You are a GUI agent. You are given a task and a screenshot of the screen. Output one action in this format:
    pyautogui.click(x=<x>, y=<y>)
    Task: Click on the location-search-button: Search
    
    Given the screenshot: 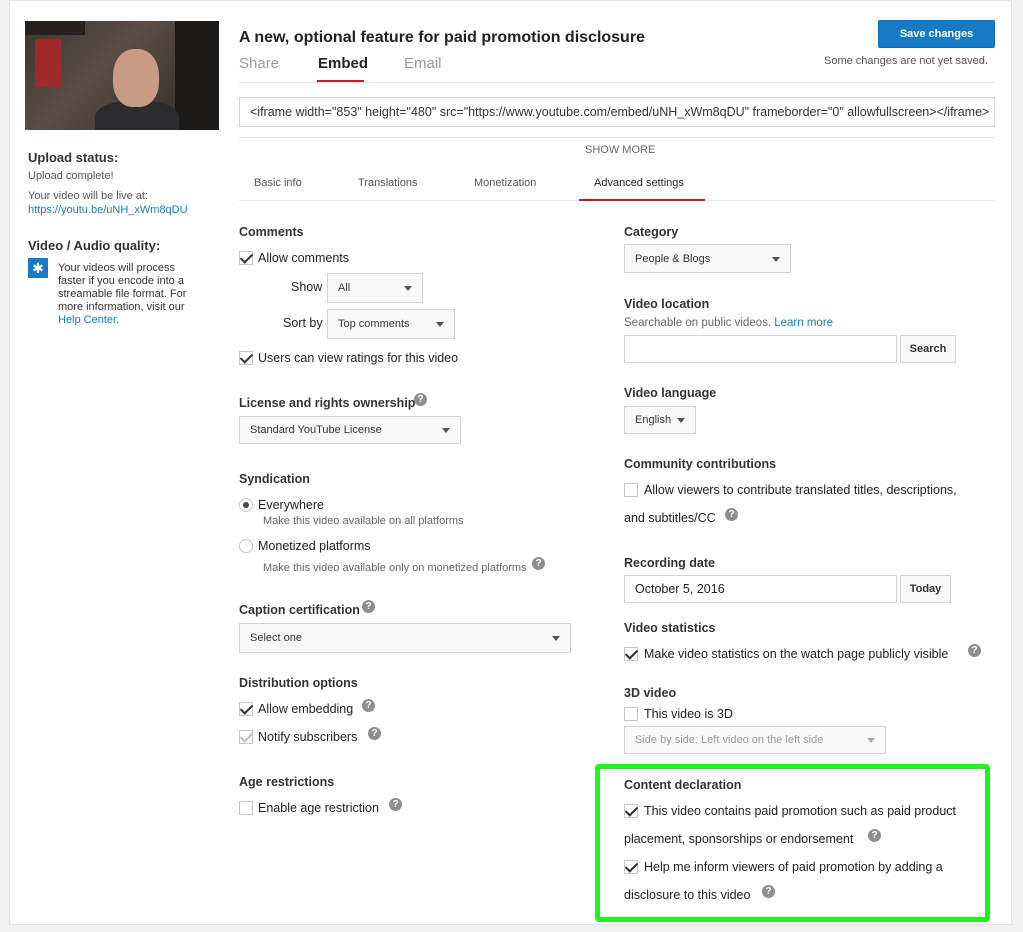 What is the action you would take?
    pyautogui.click(x=928, y=349)
    